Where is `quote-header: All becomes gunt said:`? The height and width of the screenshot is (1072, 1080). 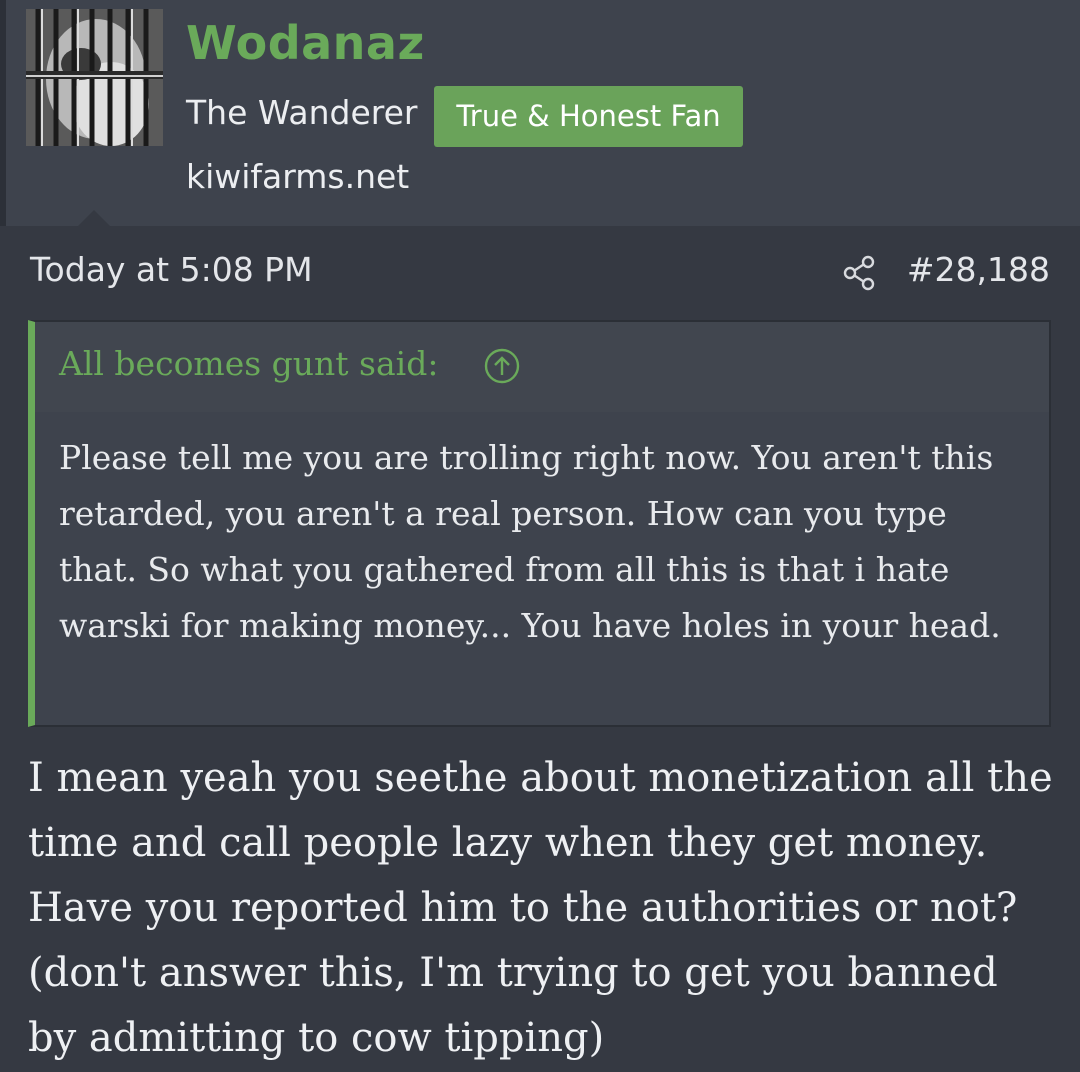 quote-header: All becomes gunt said: is located at coordinates (542, 367).